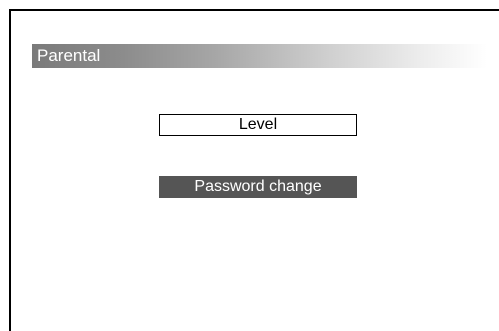 The width and height of the screenshot is (499, 331). What do you see at coordinates (258, 187) in the screenshot?
I see `menu-item-password-change: Password change` at bounding box center [258, 187].